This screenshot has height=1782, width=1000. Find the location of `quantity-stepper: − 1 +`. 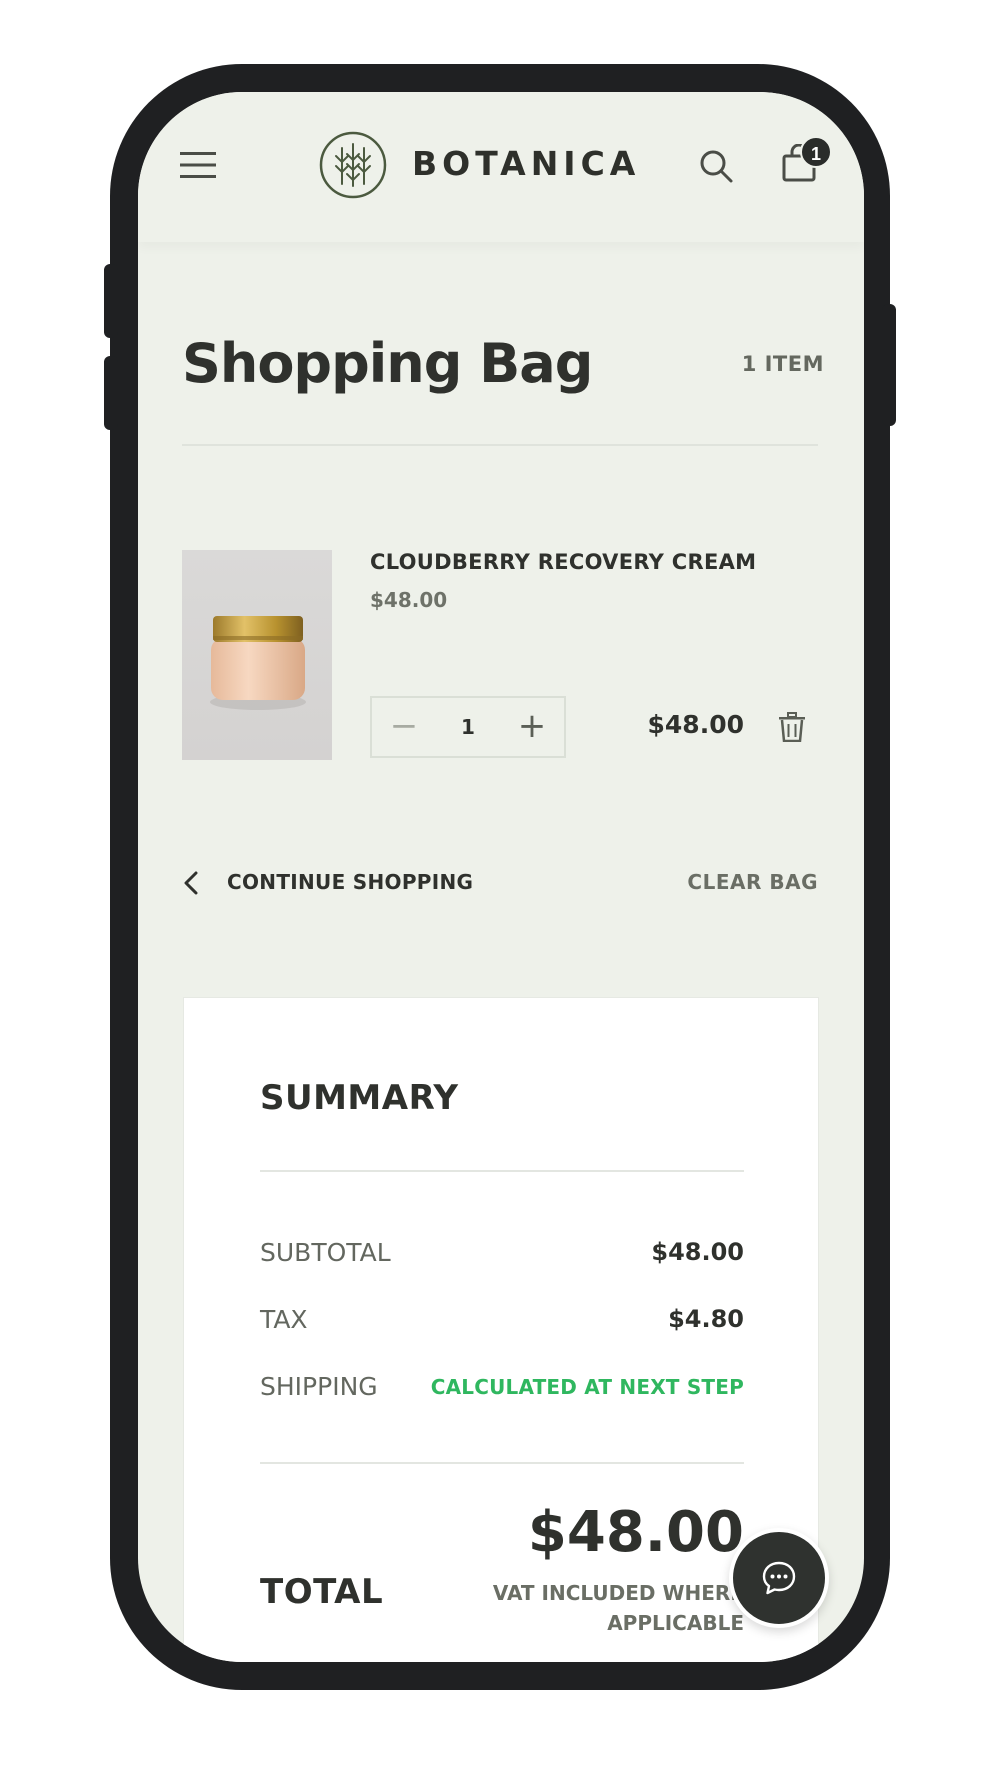

quantity-stepper: − 1 + is located at coordinates (468, 727).